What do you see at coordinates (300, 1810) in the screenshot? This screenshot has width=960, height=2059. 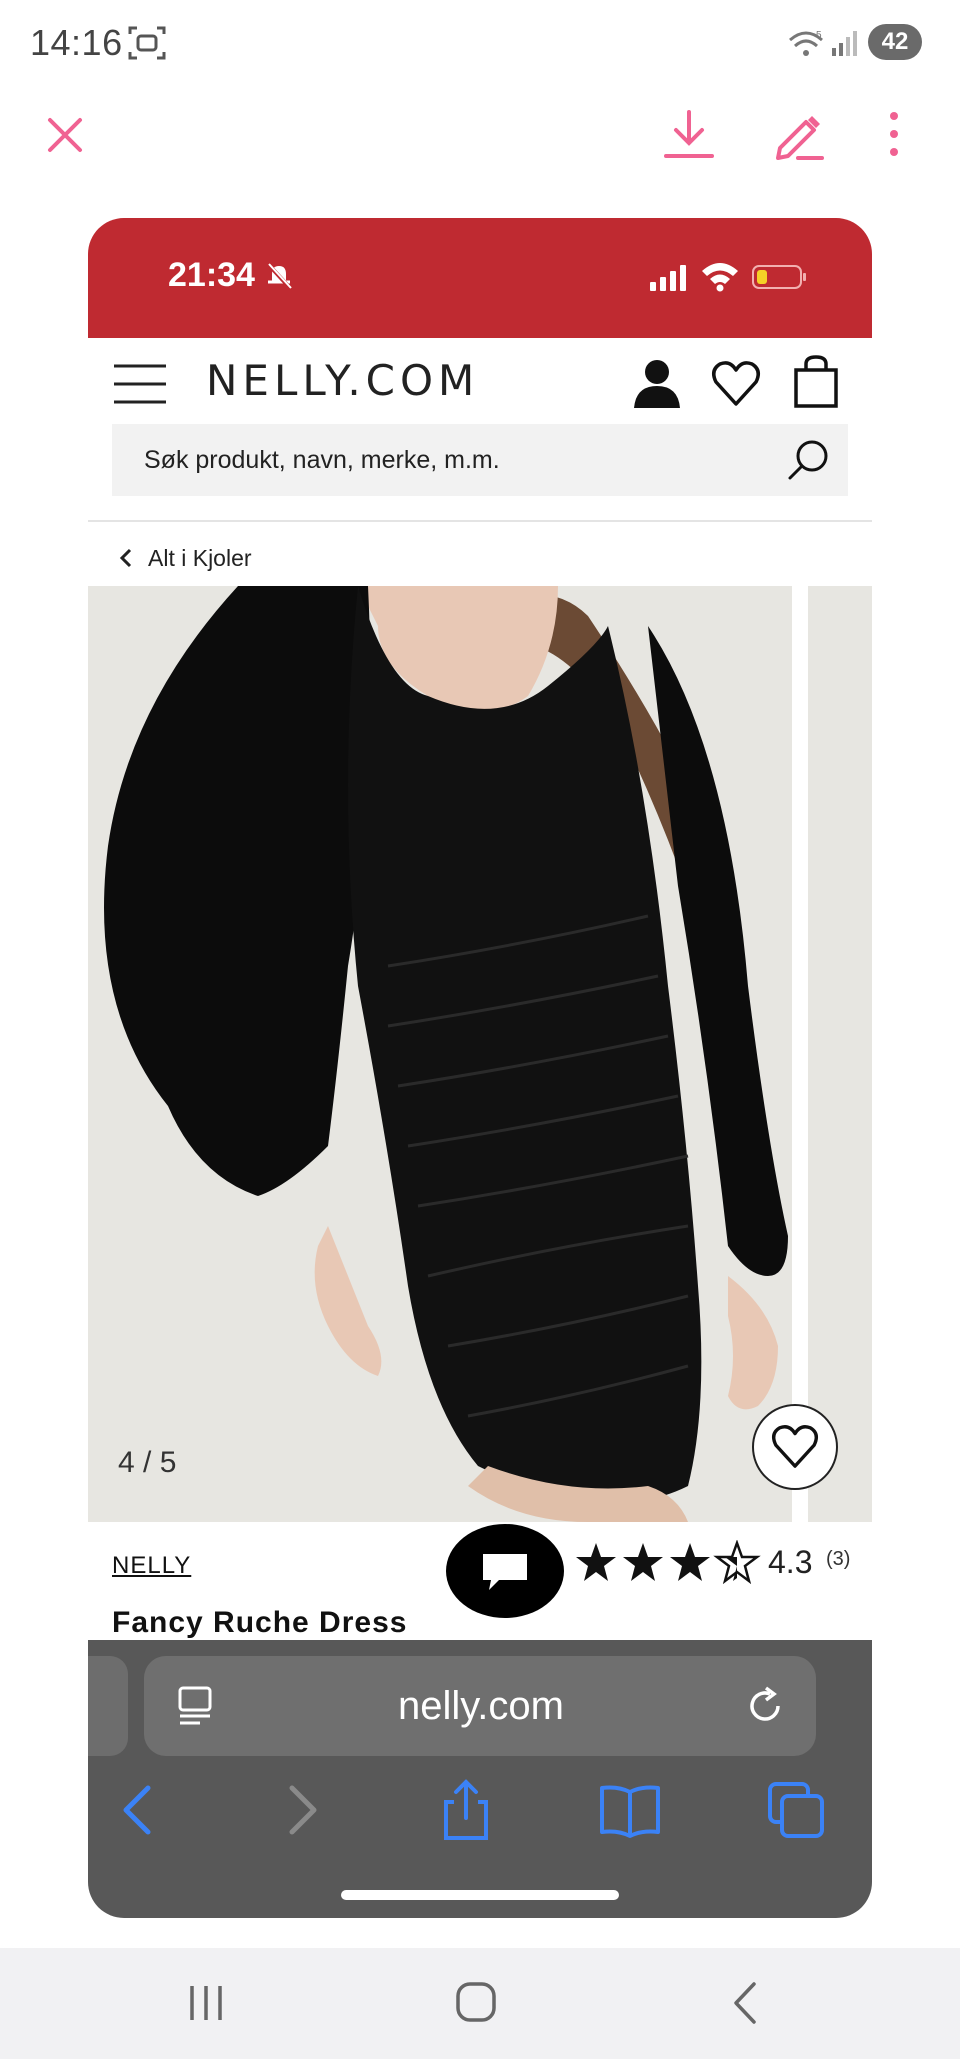 I see `forward-icon` at bounding box center [300, 1810].